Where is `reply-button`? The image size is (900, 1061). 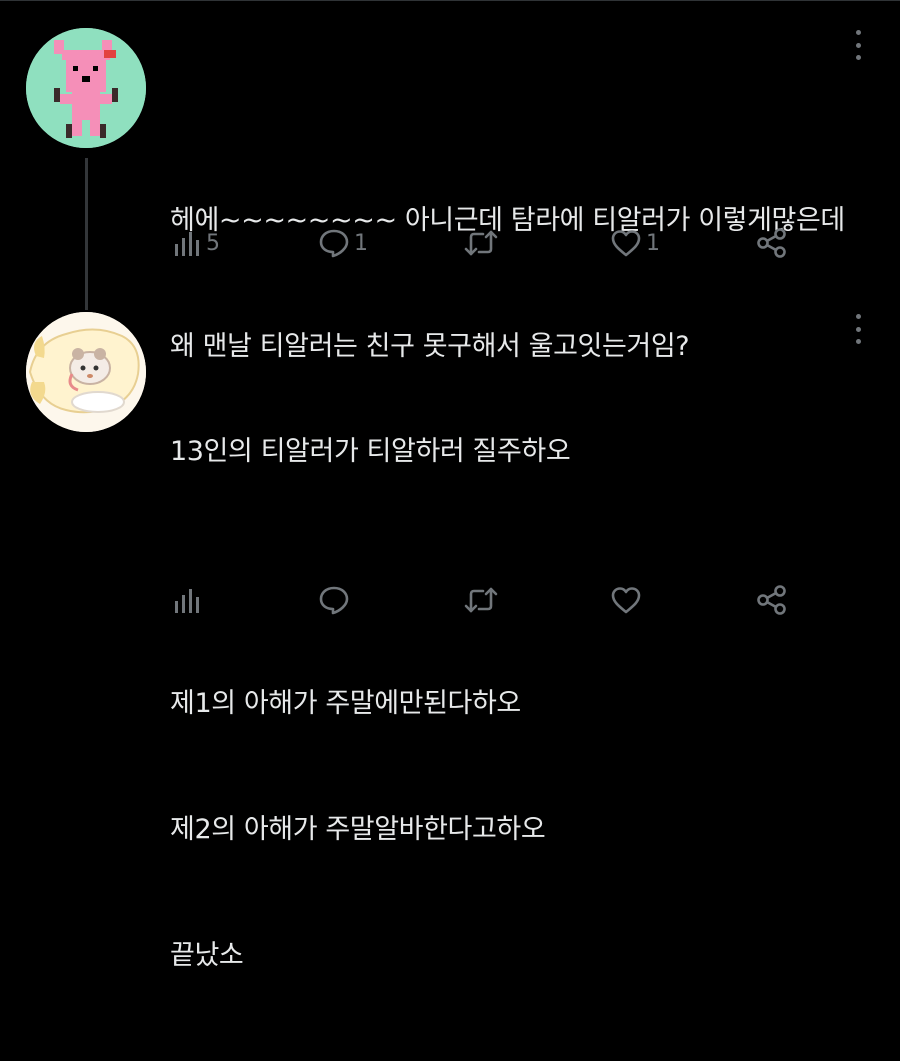 reply-button is located at coordinates (334, 600).